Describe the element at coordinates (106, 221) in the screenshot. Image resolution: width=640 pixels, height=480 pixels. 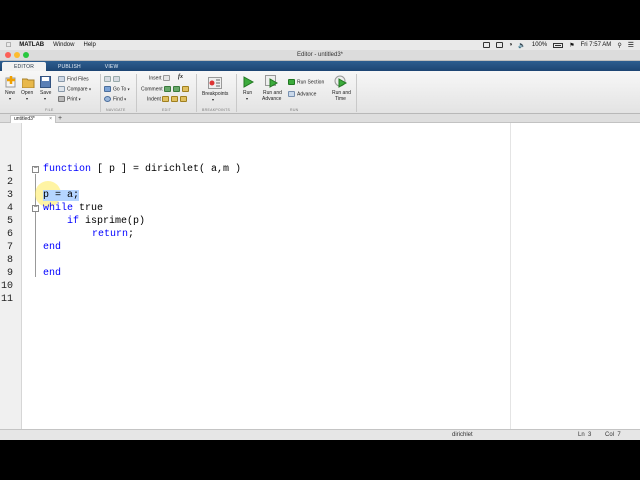
I see `code-line-5: if isprime(p)` at that location.